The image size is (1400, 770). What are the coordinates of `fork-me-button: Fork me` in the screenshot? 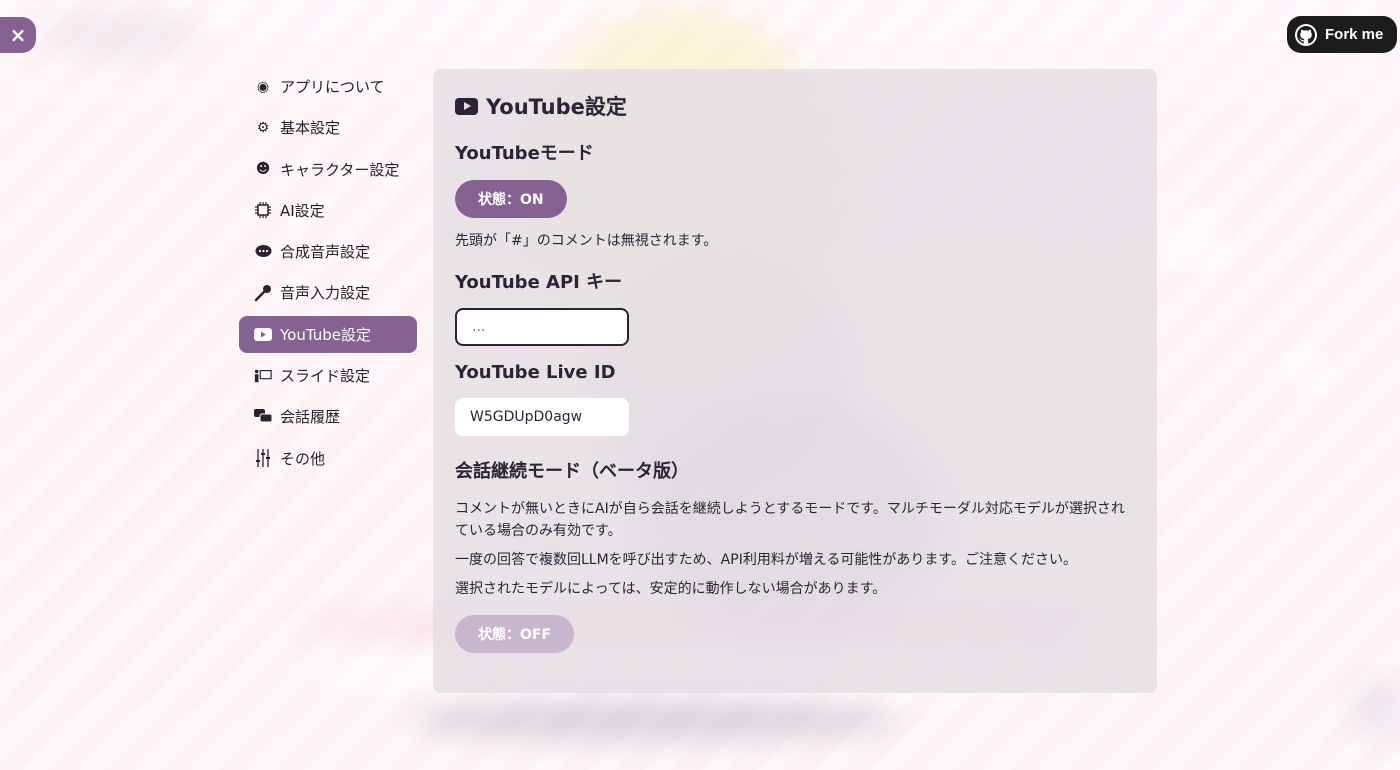 It's located at (1342, 34).